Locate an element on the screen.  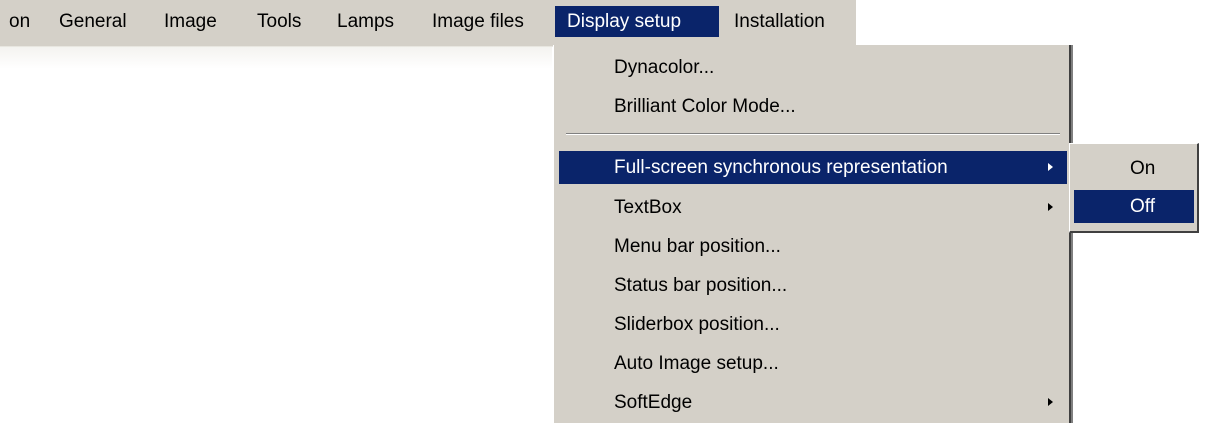
menu-image-files: Image files is located at coordinates (478, 21).